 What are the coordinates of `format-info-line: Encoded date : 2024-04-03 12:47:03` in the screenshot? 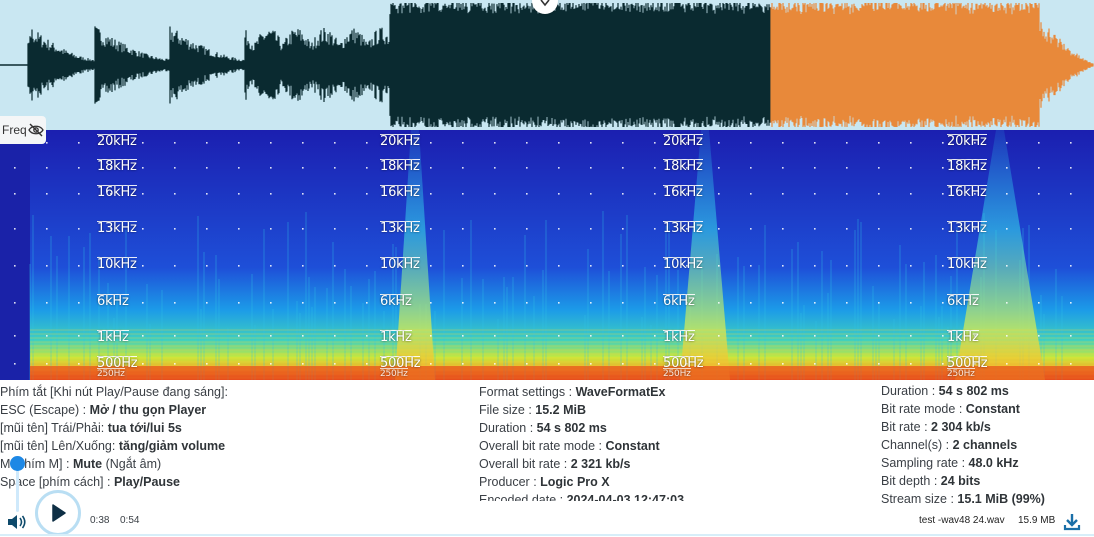 It's located at (669, 496).